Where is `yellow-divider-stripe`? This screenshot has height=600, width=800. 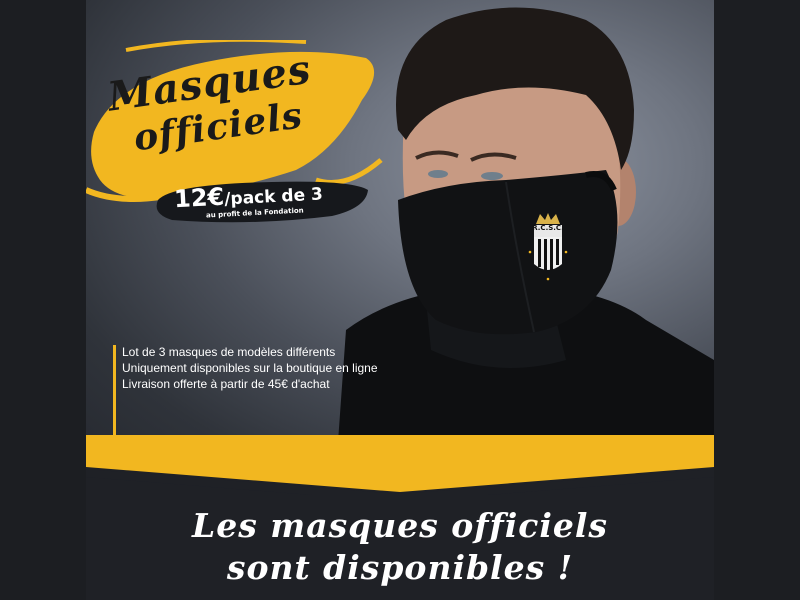 yellow-divider-stripe is located at coordinates (400, 465).